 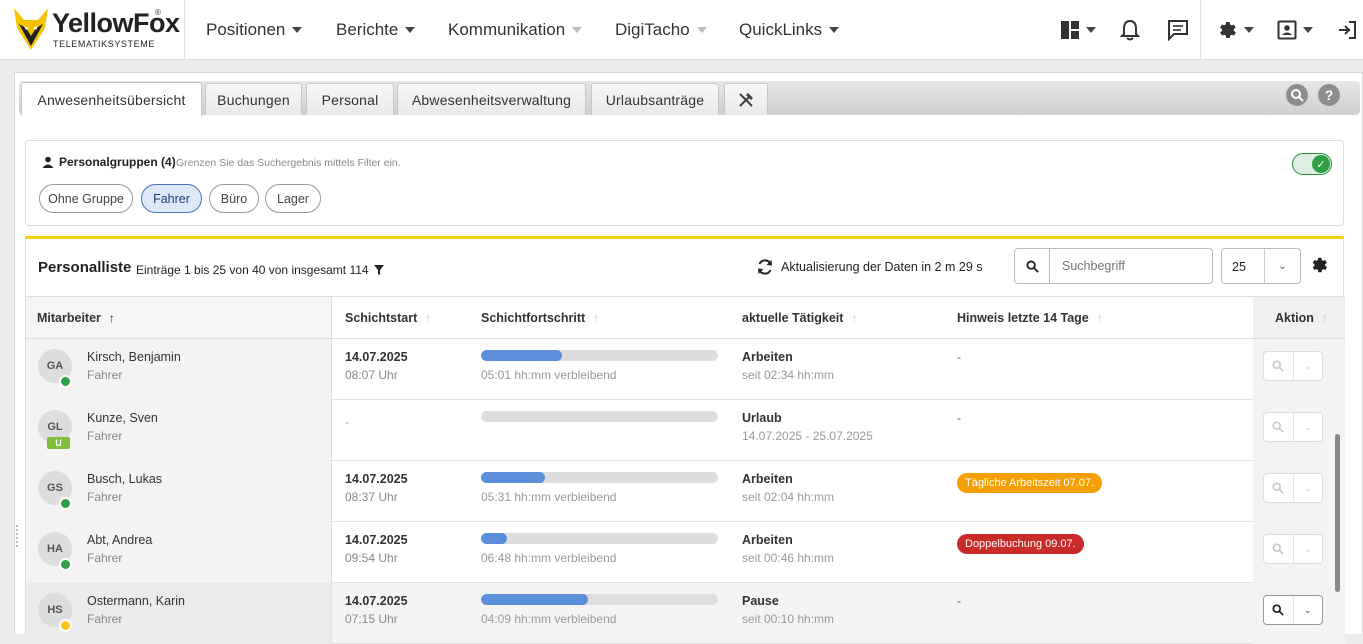 What do you see at coordinates (253, 99) in the screenshot?
I see `tab-buchungen: Buchungen` at bounding box center [253, 99].